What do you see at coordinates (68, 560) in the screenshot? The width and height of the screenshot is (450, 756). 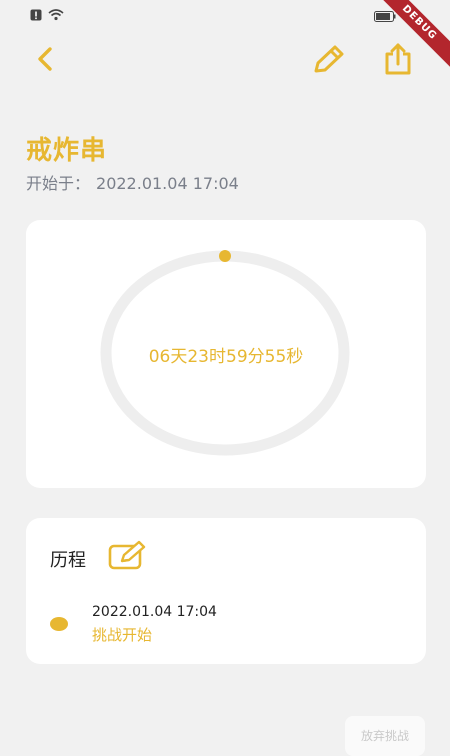 I see `history-title: 历程` at bounding box center [68, 560].